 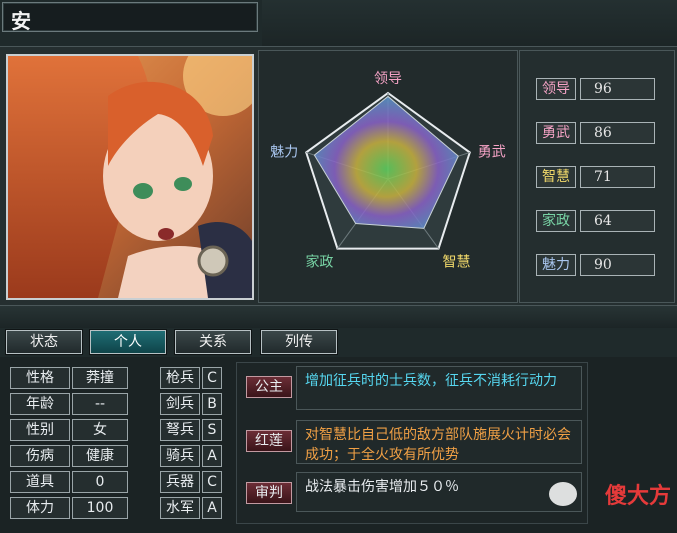 I want to click on tab-status: 状态, so click(x=44, y=342).